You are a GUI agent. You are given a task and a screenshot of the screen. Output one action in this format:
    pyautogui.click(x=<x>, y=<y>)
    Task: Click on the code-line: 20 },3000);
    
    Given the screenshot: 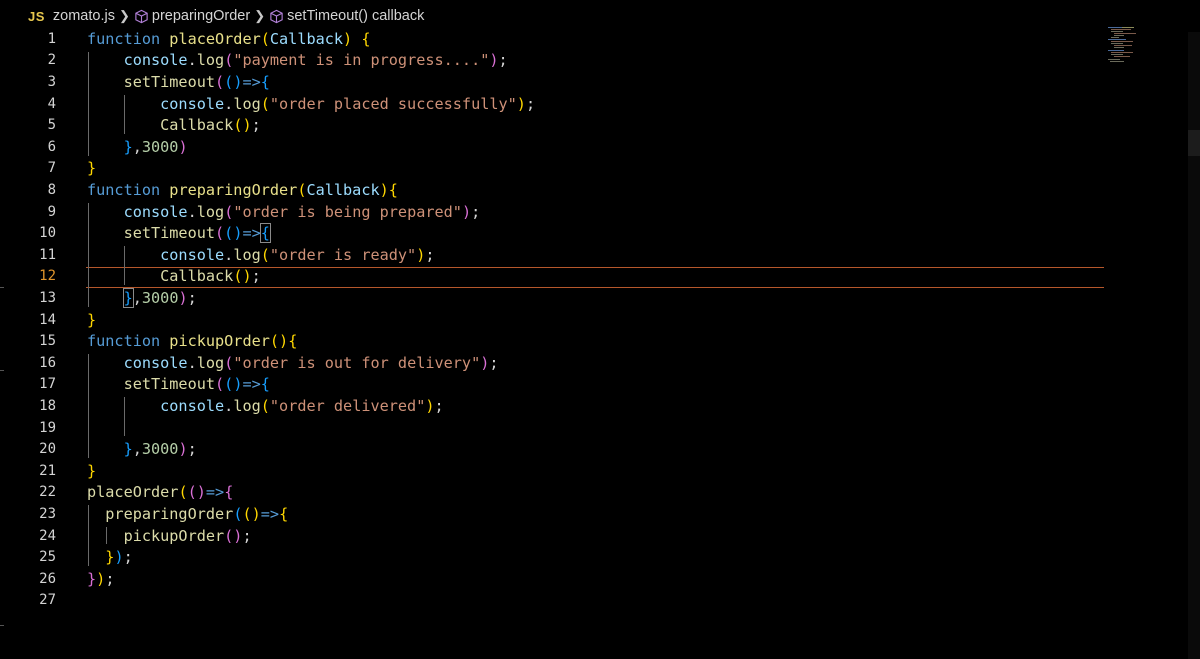 What is the action you would take?
    pyautogui.click(x=555, y=449)
    